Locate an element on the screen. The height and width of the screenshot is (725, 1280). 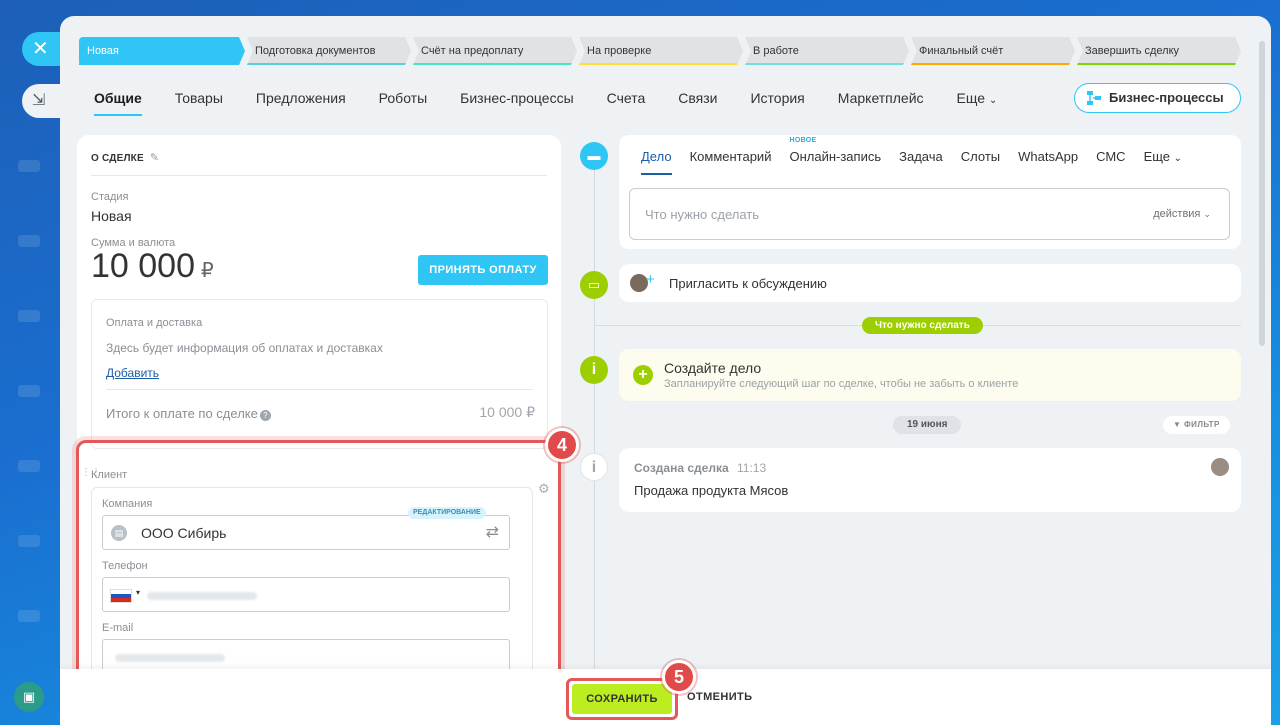
tab-more-activity: Еще ⌄ is located at coordinates (1163, 156).